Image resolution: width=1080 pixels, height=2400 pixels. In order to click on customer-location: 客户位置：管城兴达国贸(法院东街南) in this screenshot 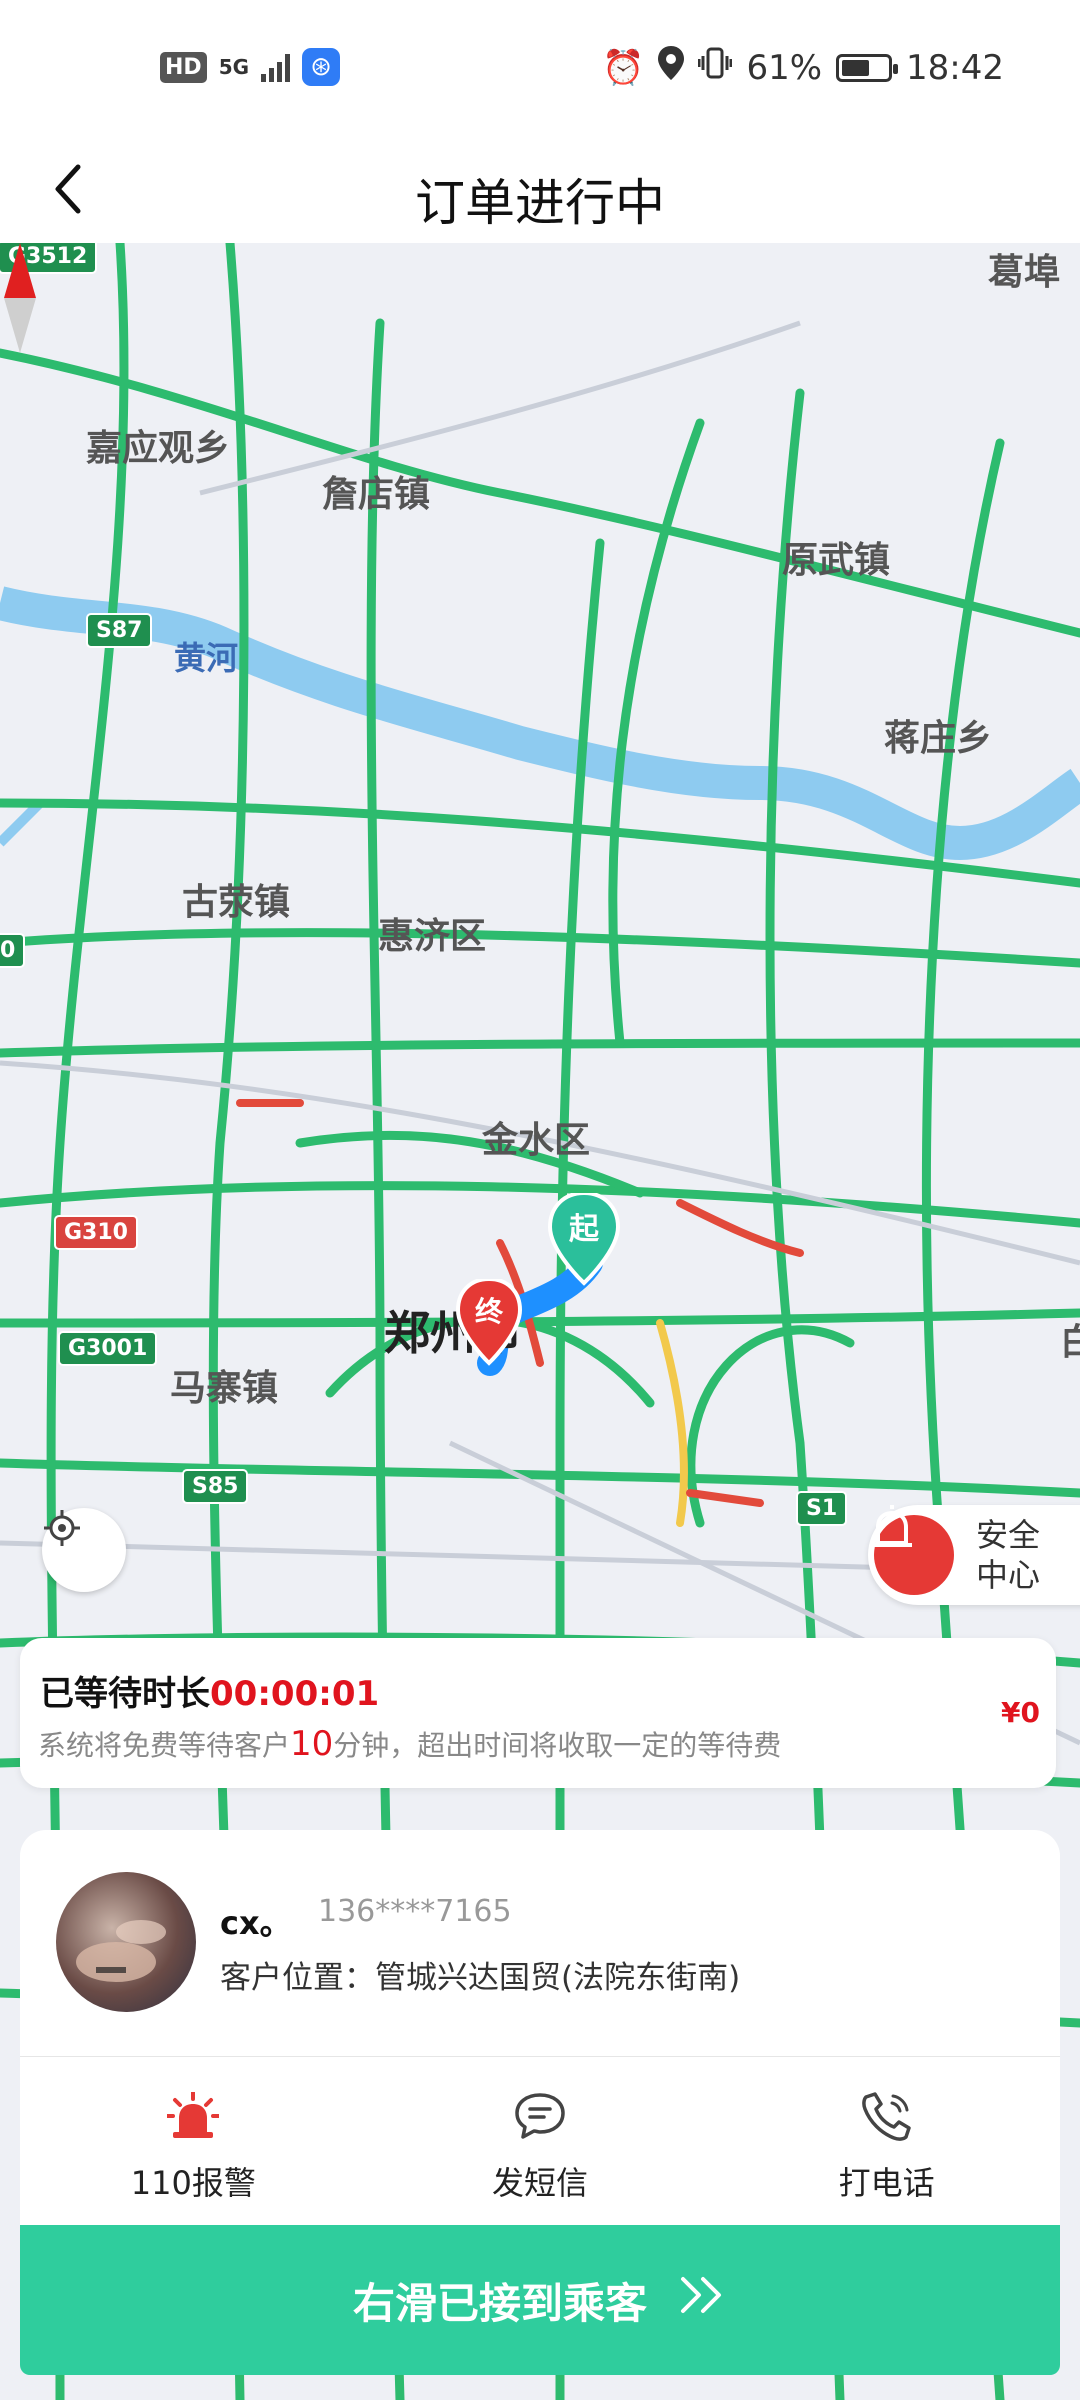, I will do `click(480, 1974)`.